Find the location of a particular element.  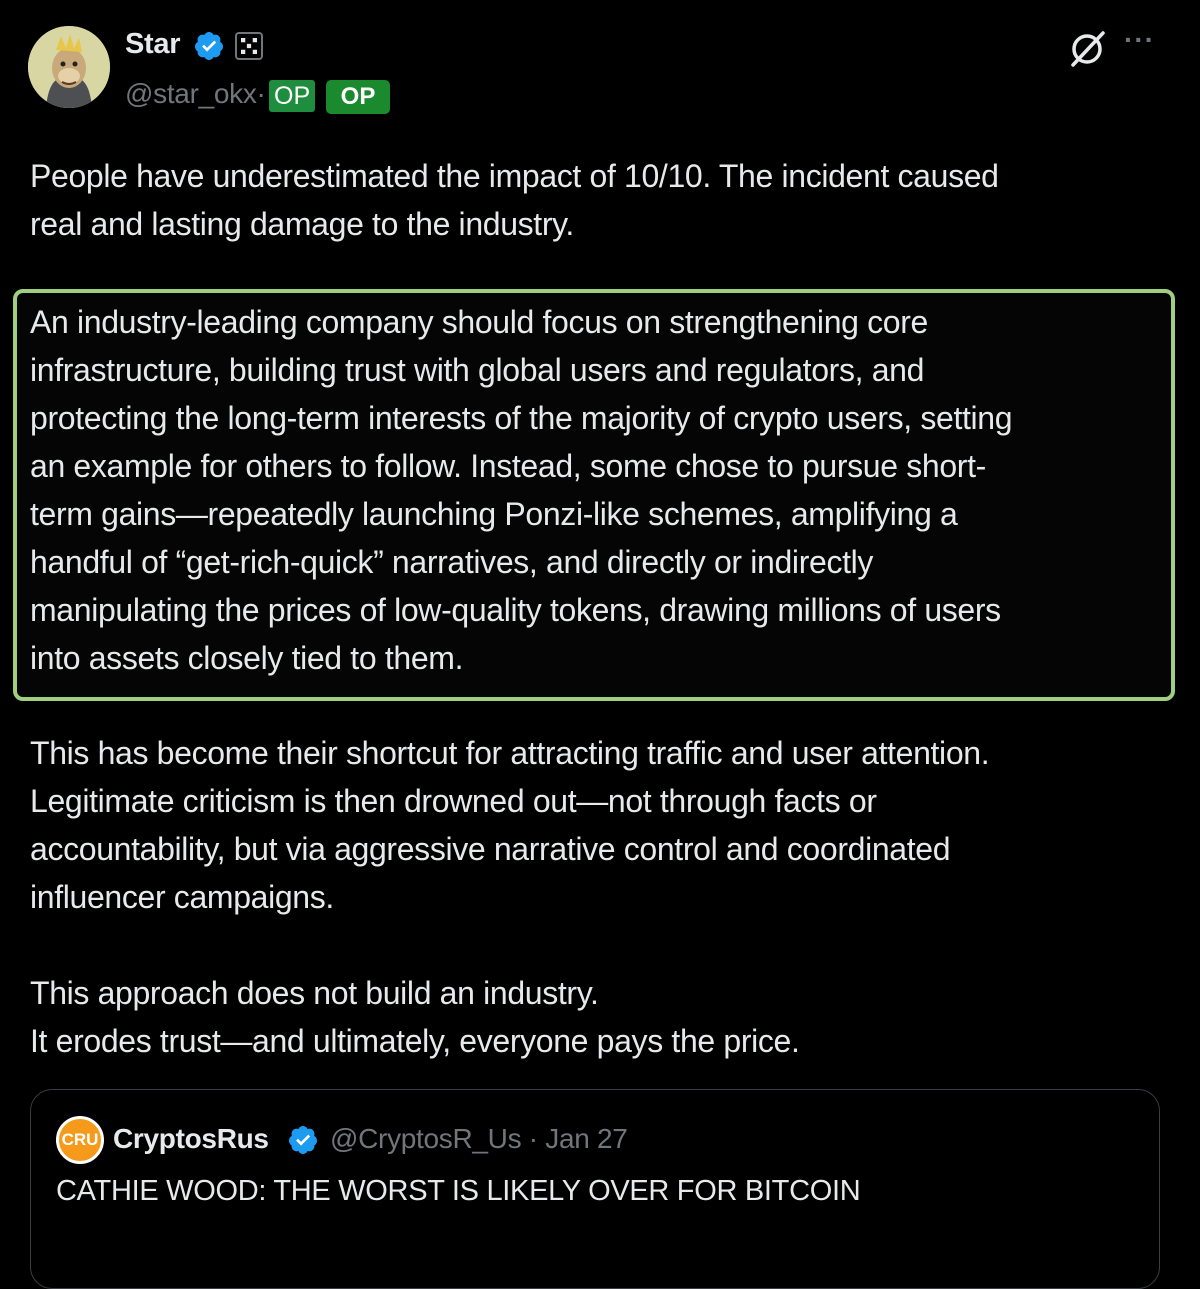

okx-logo-icon is located at coordinates (249, 46).